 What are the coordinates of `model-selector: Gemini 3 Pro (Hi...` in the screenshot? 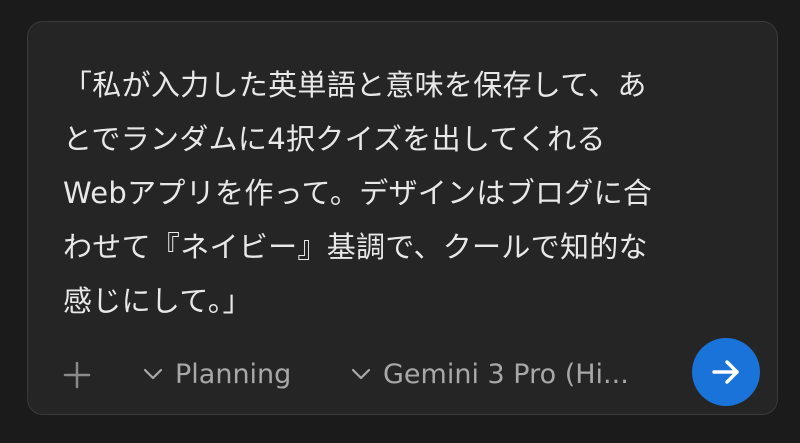 It's located at (490, 374).